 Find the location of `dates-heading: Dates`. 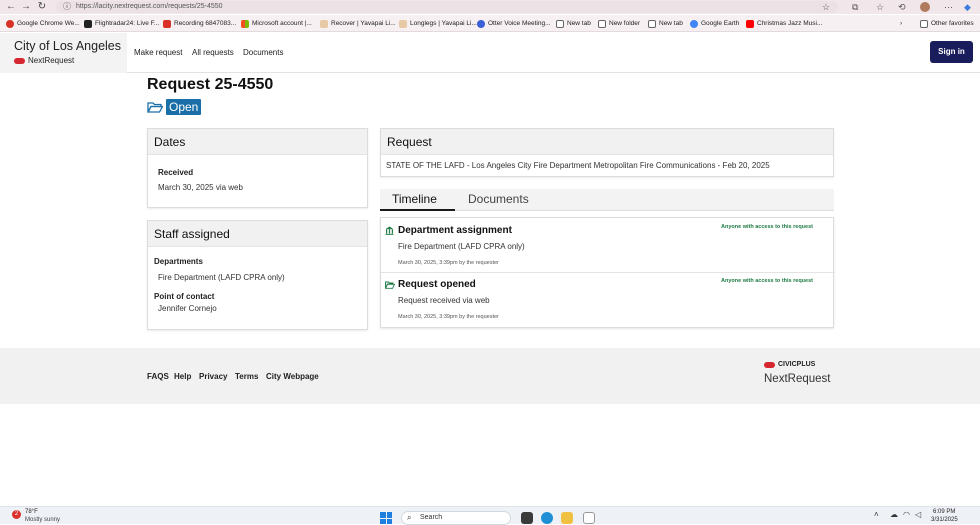

dates-heading: Dates is located at coordinates (170, 142).